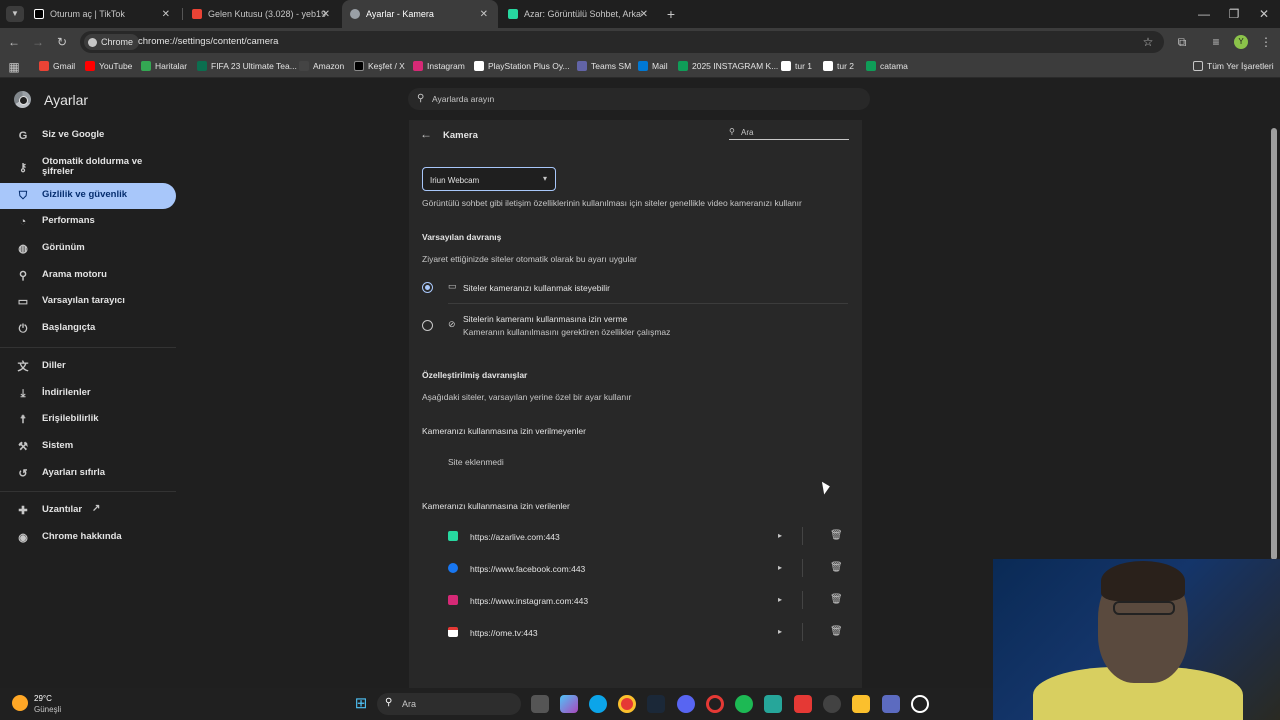 The image size is (1280, 720). What do you see at coordinates (88, 276) in the screenshot?
I see `sidebar-item-search-engine: ⚲ Arama motoru` at bounding box center [88, 276].